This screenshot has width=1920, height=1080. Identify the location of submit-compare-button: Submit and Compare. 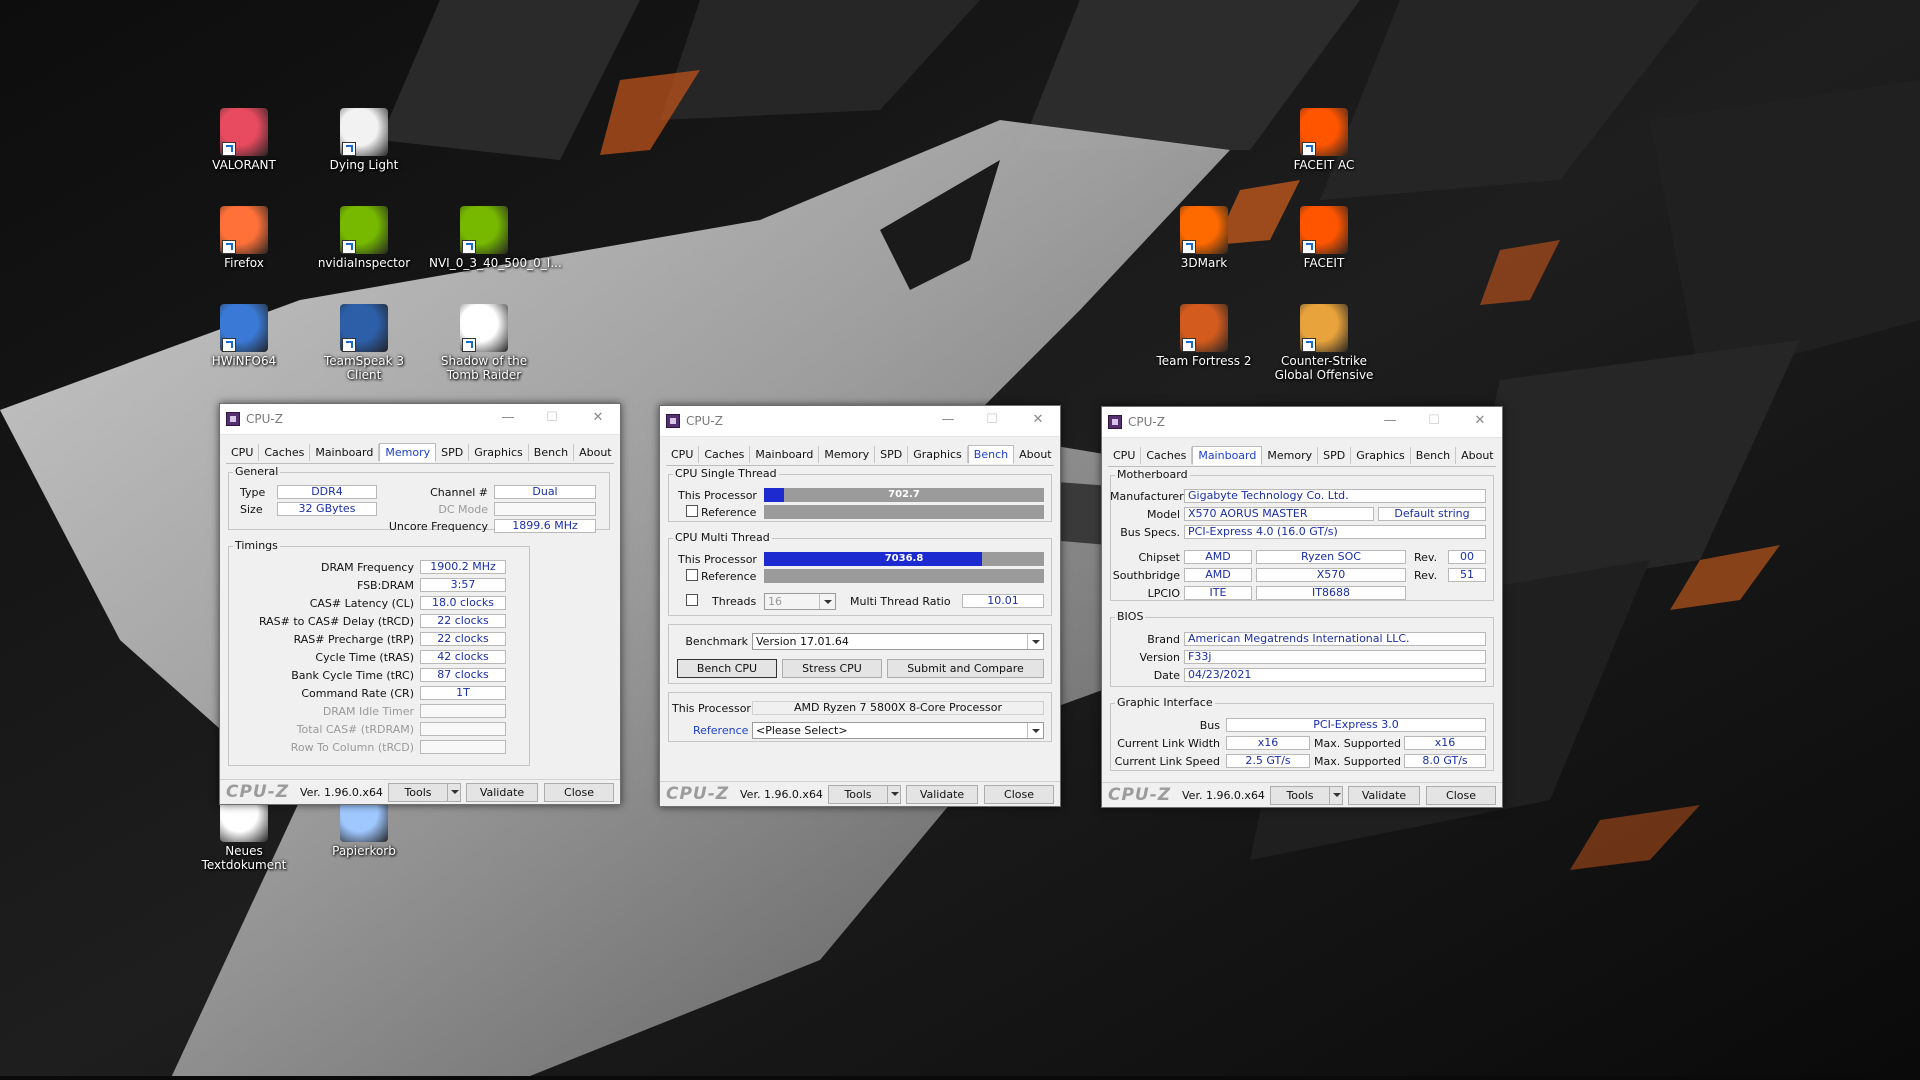
(965, 668).